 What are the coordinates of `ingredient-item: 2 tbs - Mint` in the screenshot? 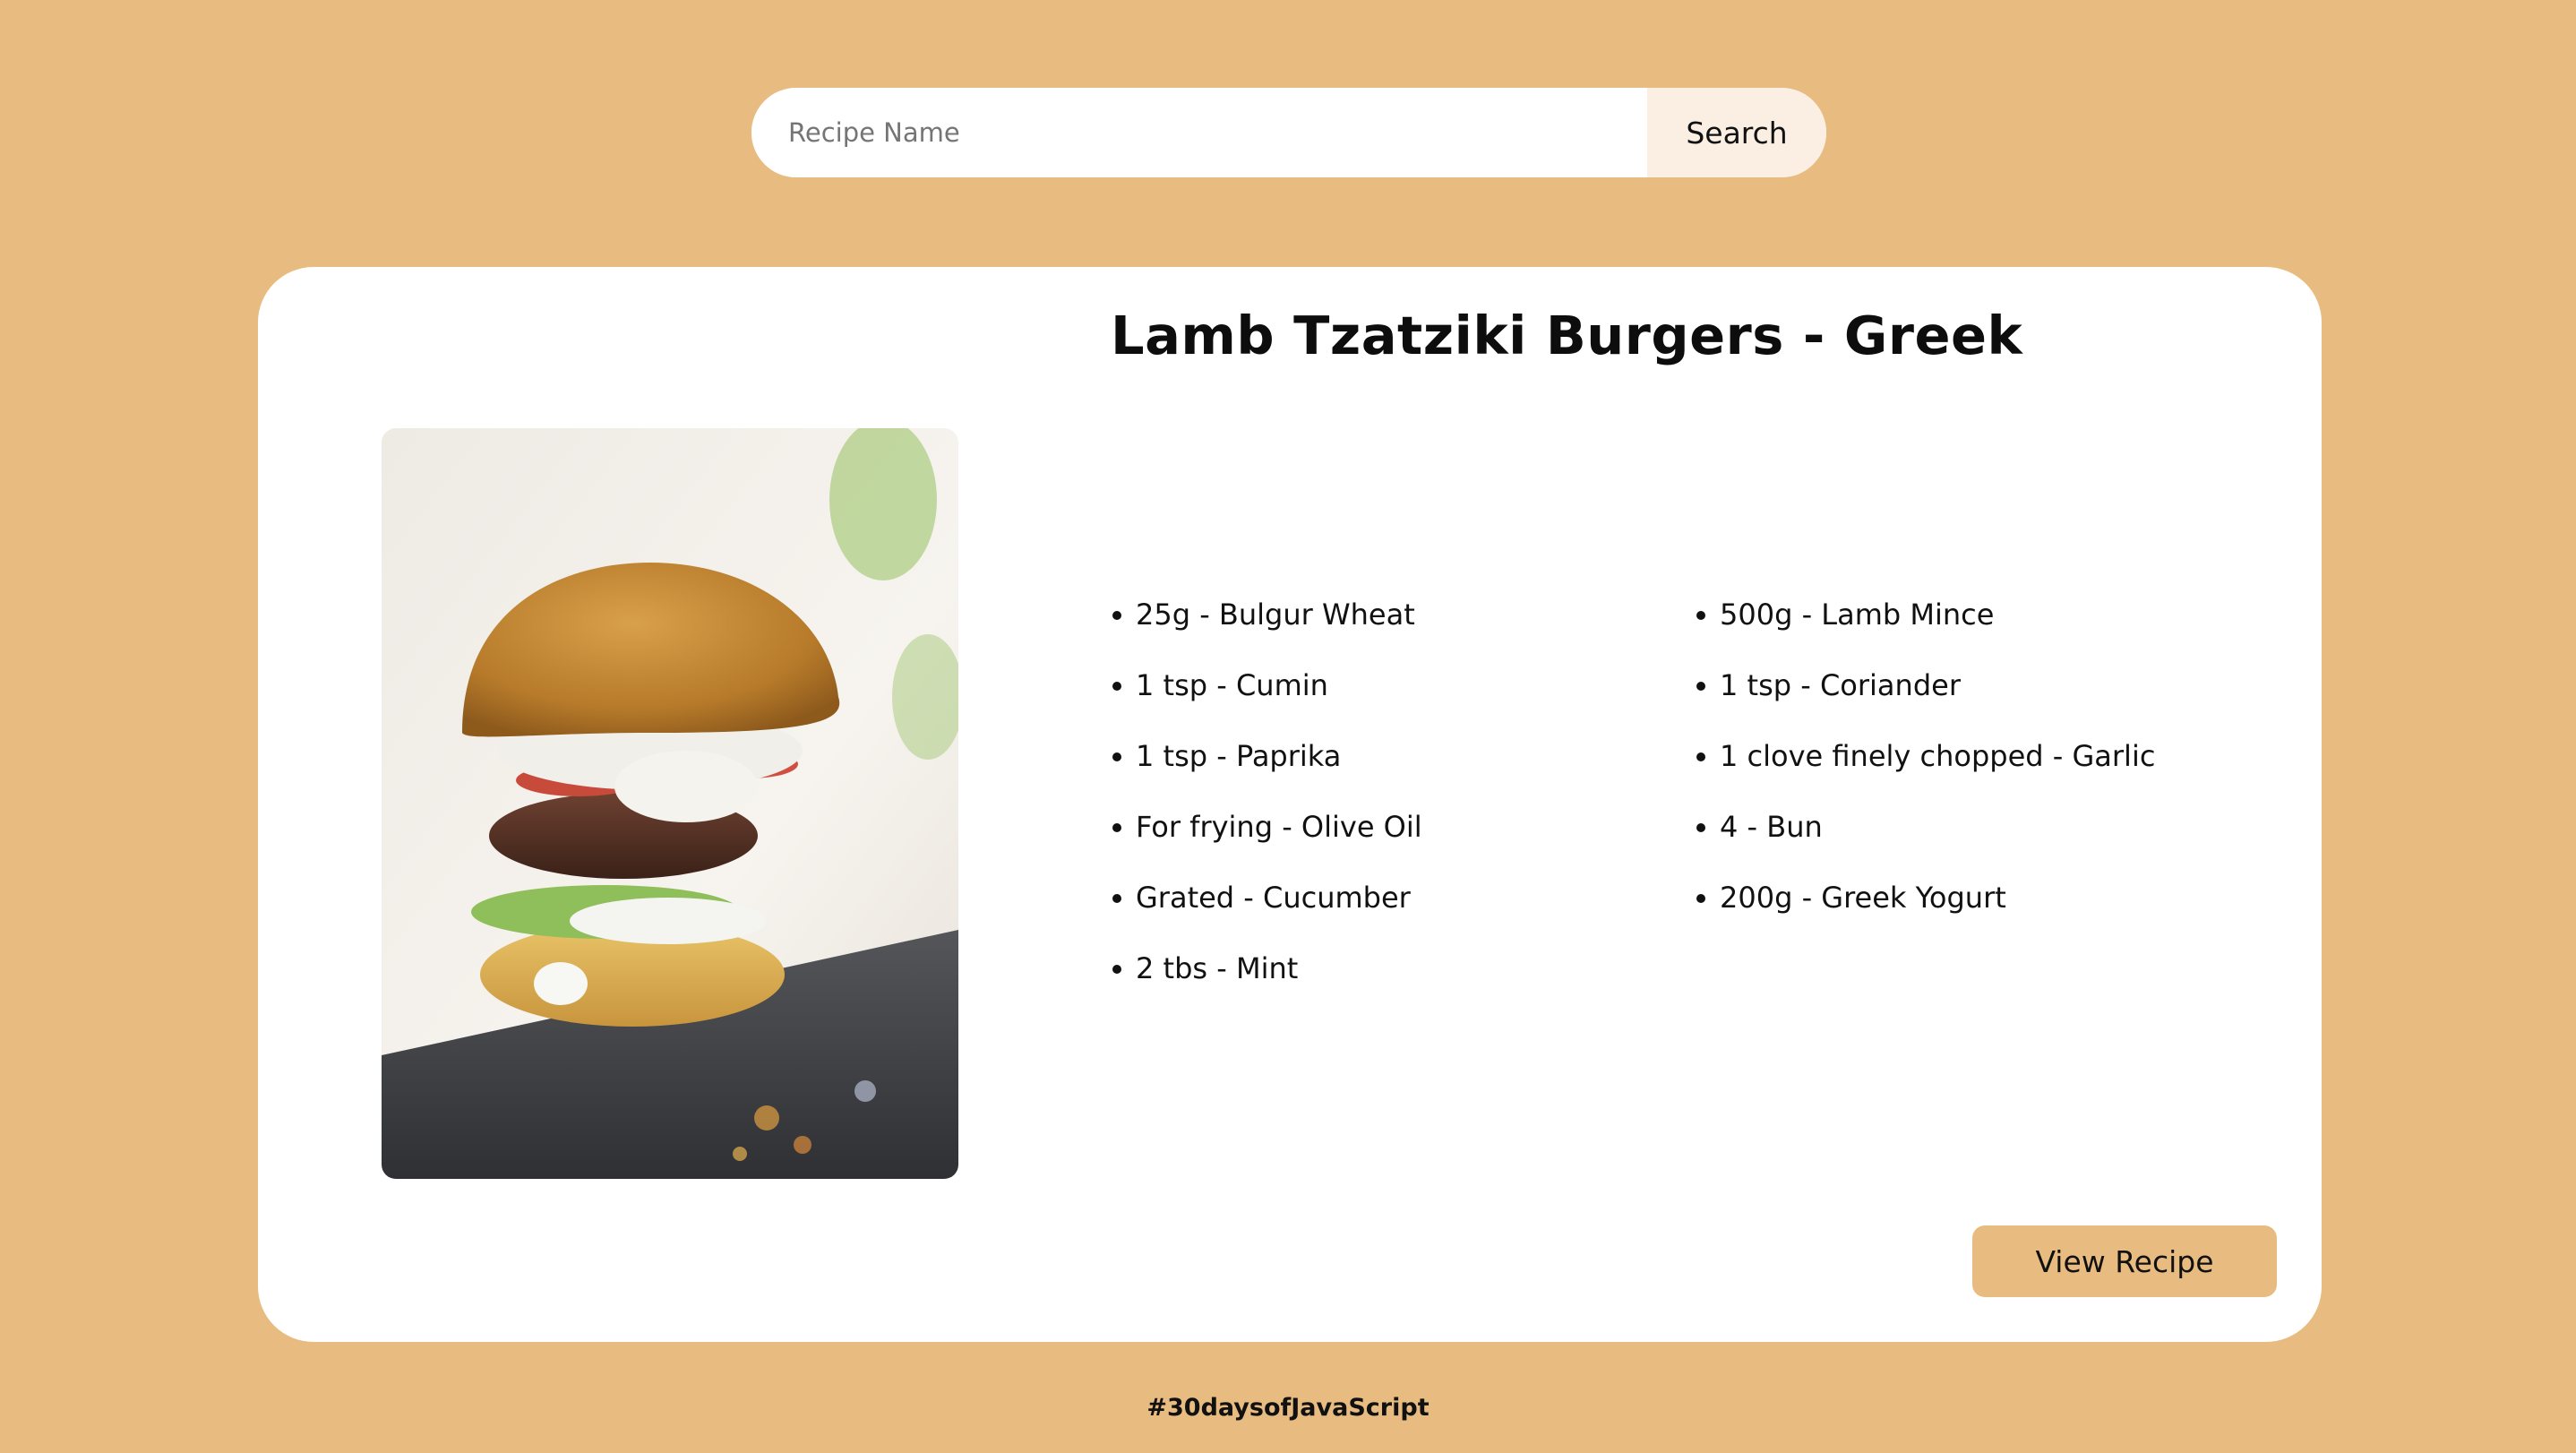 It's located at (1266, 988).